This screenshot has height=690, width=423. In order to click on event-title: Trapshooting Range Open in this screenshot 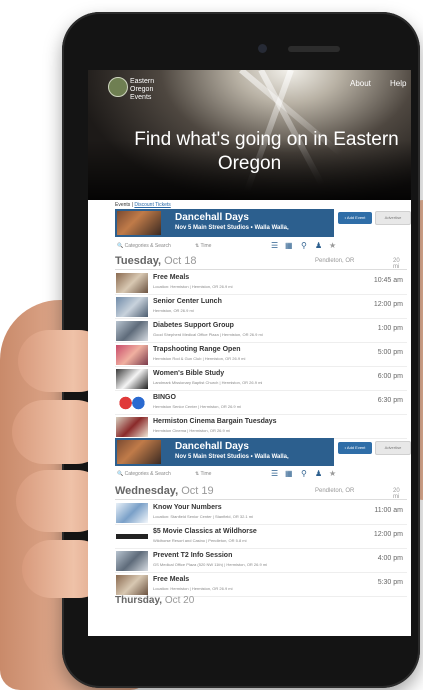, I will do `click(197, 349)`.